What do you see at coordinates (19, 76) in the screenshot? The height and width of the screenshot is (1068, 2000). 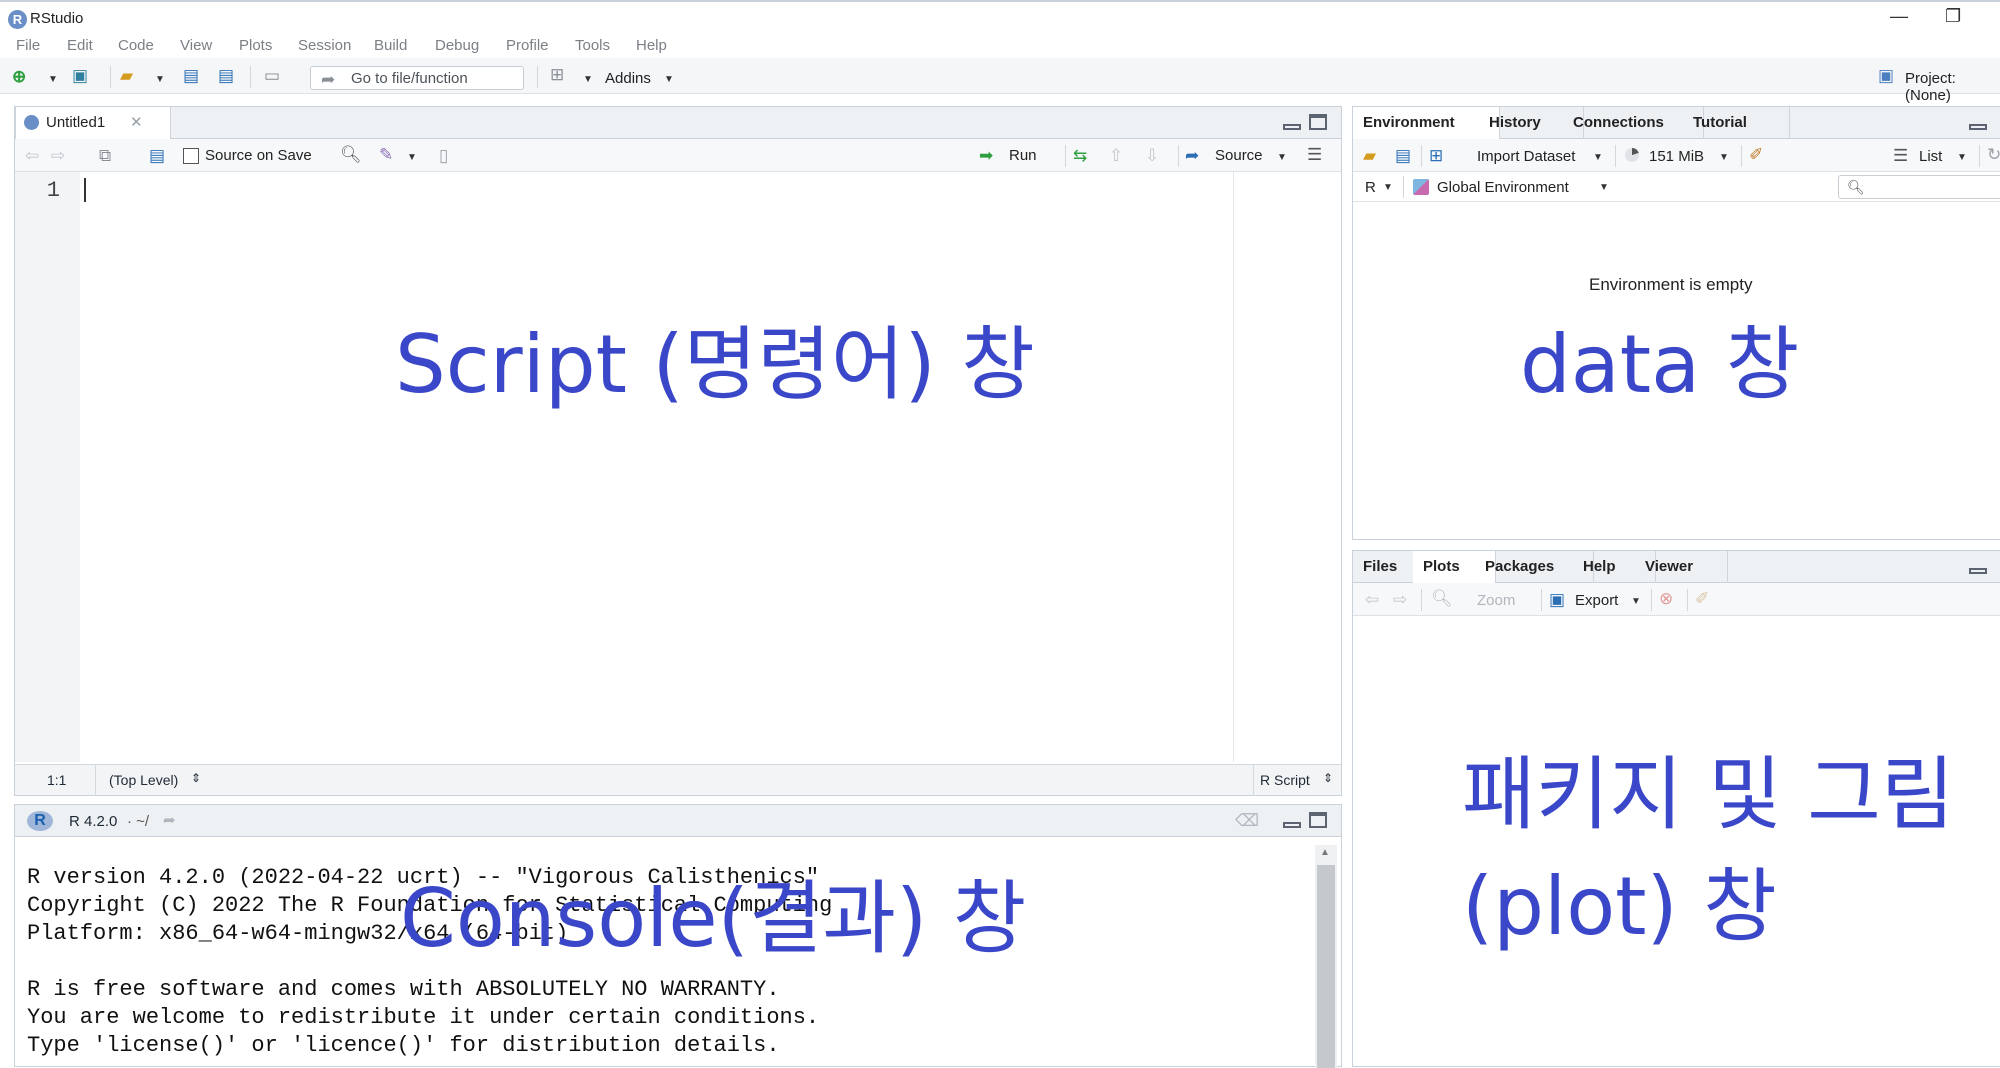 I see `new-file-icon: ⊕` at bounding box center [19, 76].